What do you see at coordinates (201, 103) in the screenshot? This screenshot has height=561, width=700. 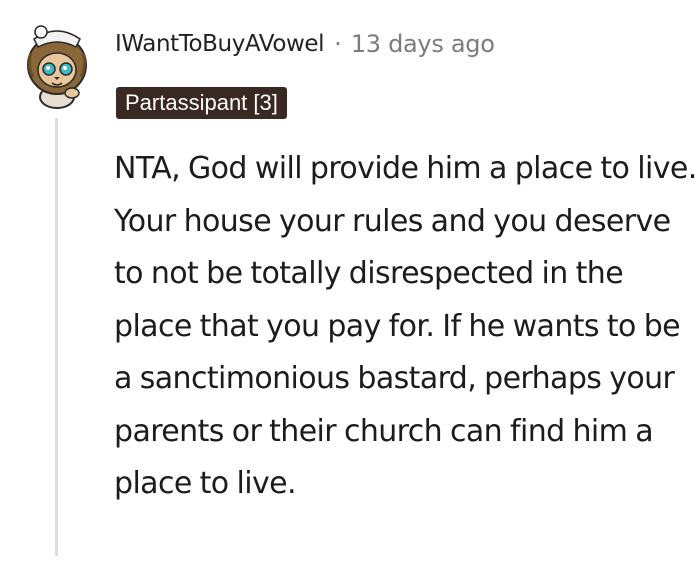 I see `user-flair-badge: Partassipant [3]` at bounding box center [201, 103].